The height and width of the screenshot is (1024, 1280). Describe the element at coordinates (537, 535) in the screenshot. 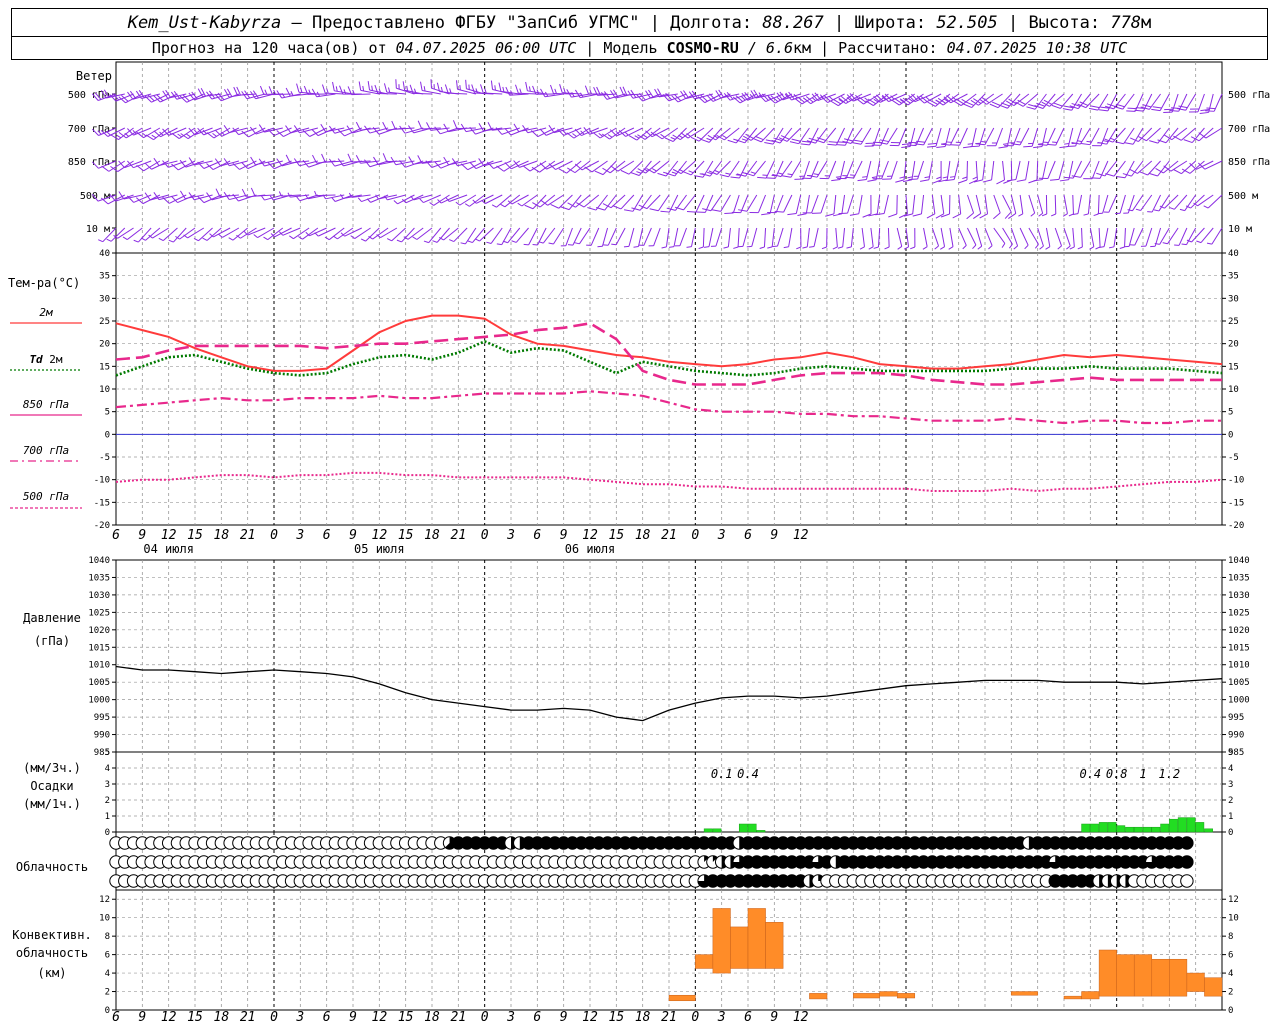

I see `time-tick-label: 6` at that location.